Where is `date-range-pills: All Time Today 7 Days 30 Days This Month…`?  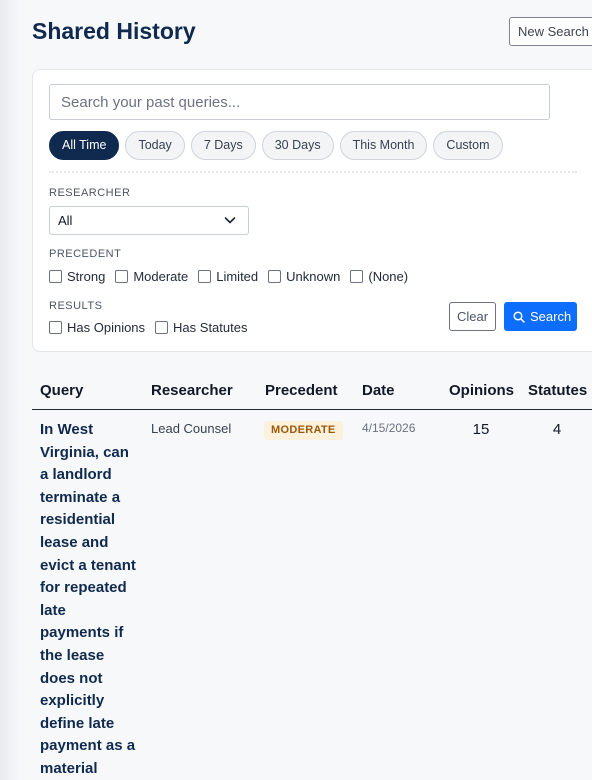
date-range-pills: All Time Today 7 Days 30 Days This Month… is located at coordinates (276, 145).